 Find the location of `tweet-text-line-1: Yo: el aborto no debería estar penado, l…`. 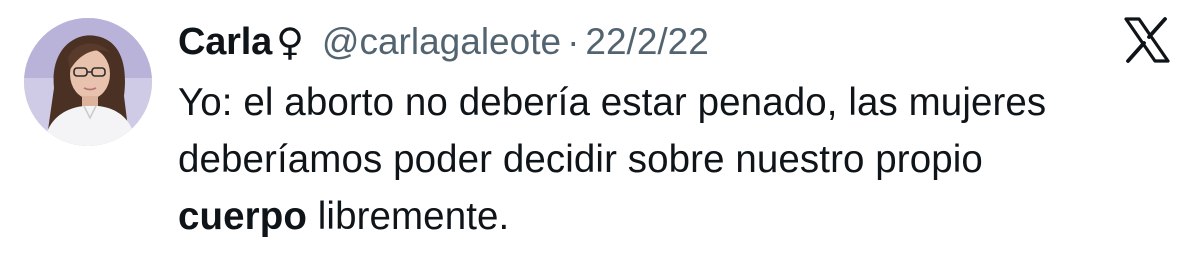

tweet-text-line-1: Yo: el aborto no debería estar penado, l… is located at coordinates (612, 102).